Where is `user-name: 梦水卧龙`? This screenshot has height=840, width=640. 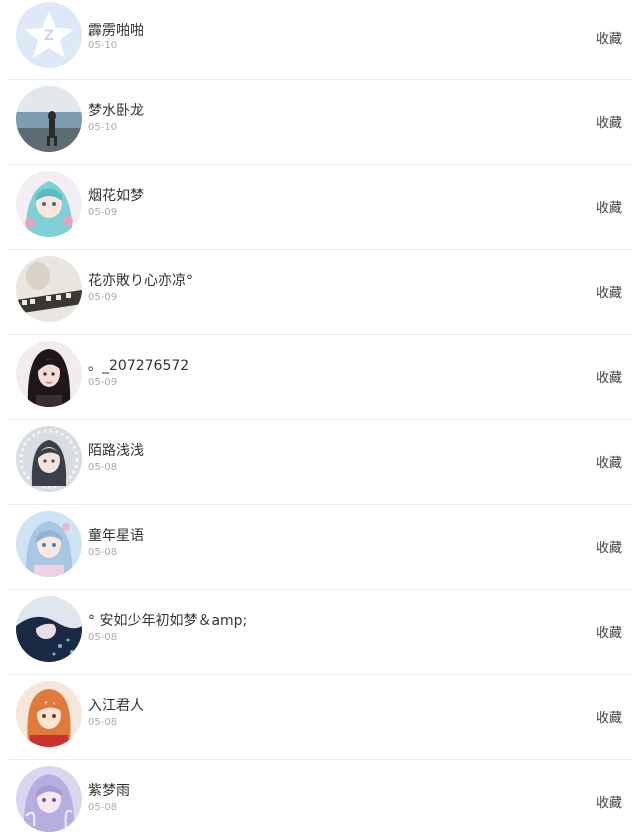
user-name: 梦水卧龙 is located at coordinates (116, 111).